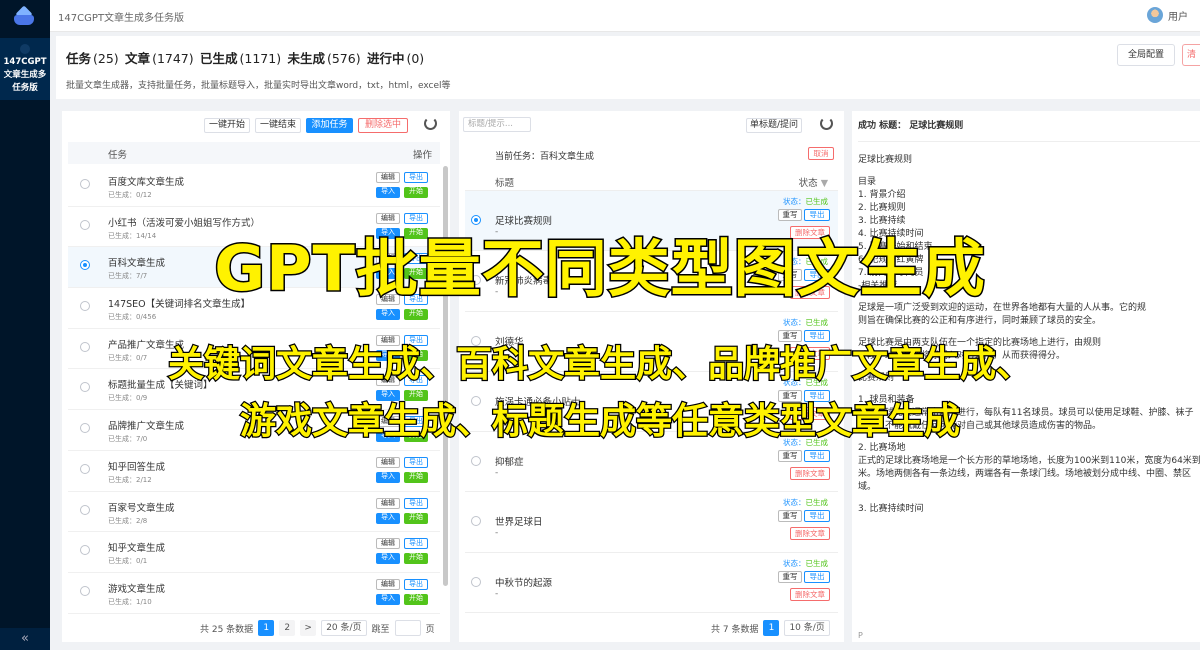 This screenshot has width=1200, height=650. Describe the element at coordinates (821, 153) in the screenshot. I see `cancel-button: 取消` at that location.